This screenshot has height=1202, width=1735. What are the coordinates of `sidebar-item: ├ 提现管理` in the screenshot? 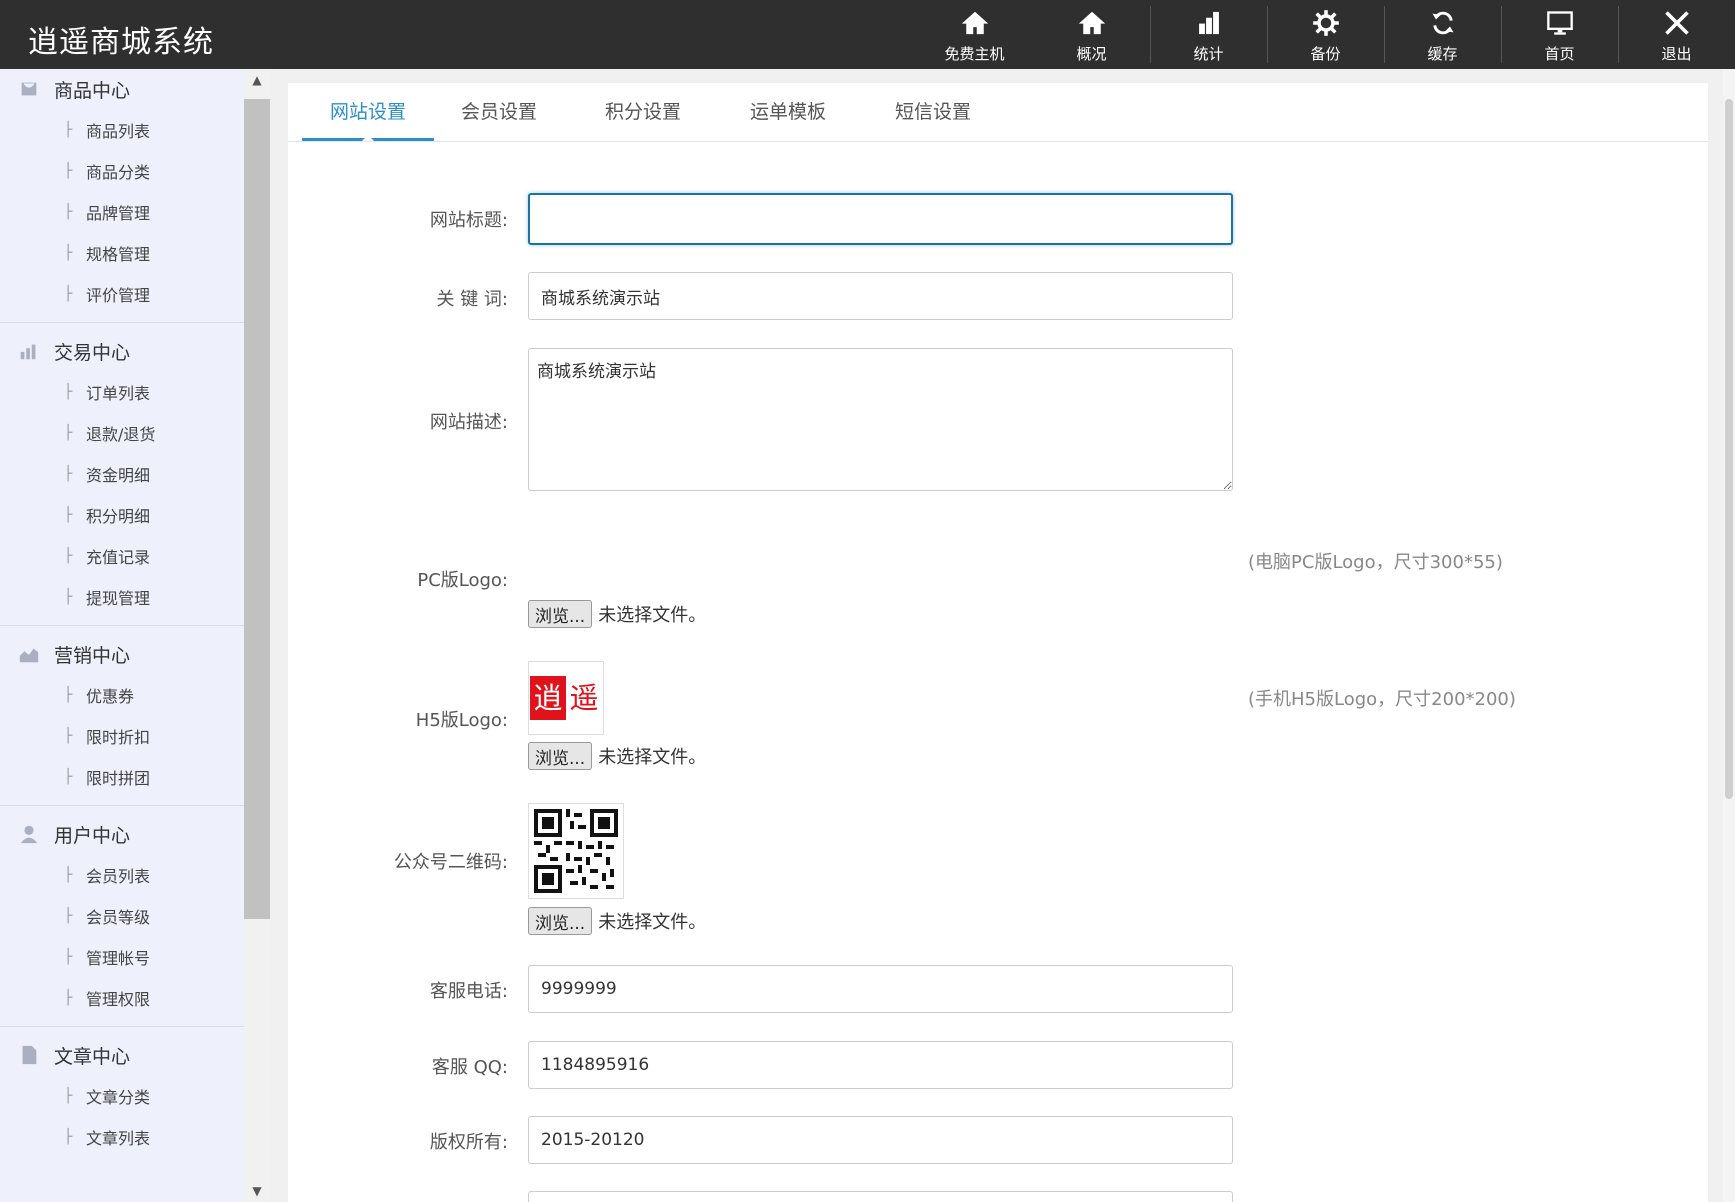 It's located at (122, 596).